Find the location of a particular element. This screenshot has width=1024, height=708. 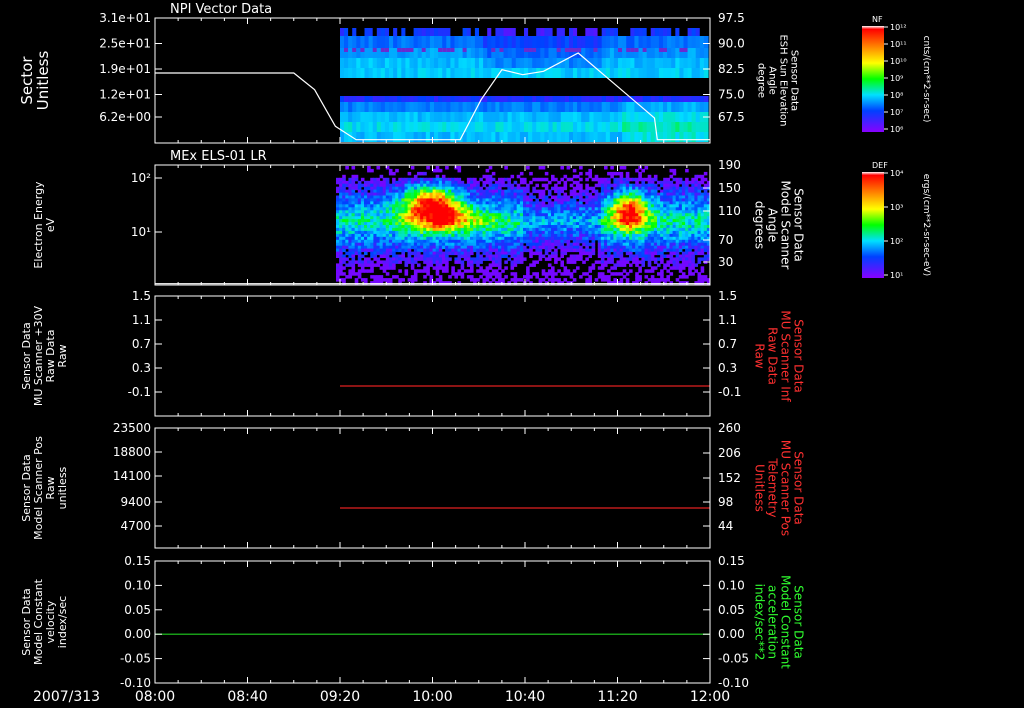

right-y-tick-label: 152 is located at coordinates (729, 478).